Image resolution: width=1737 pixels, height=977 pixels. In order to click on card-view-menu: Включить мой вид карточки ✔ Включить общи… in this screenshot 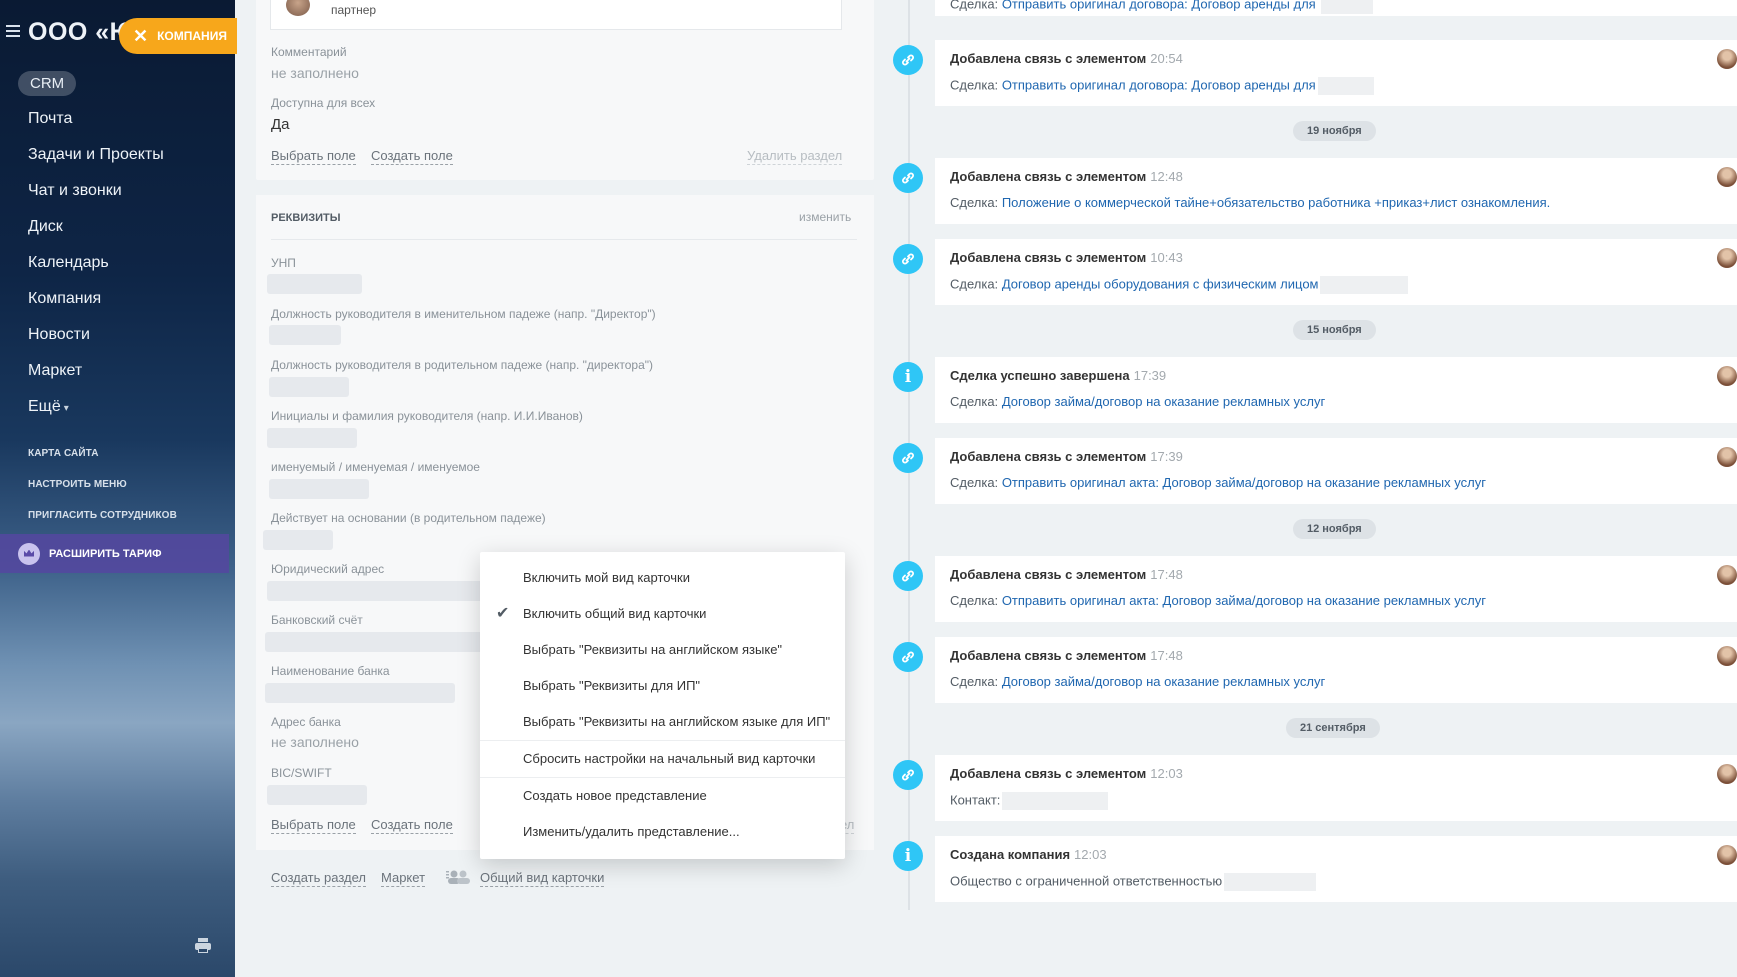, I will do `click(662, 705)`.